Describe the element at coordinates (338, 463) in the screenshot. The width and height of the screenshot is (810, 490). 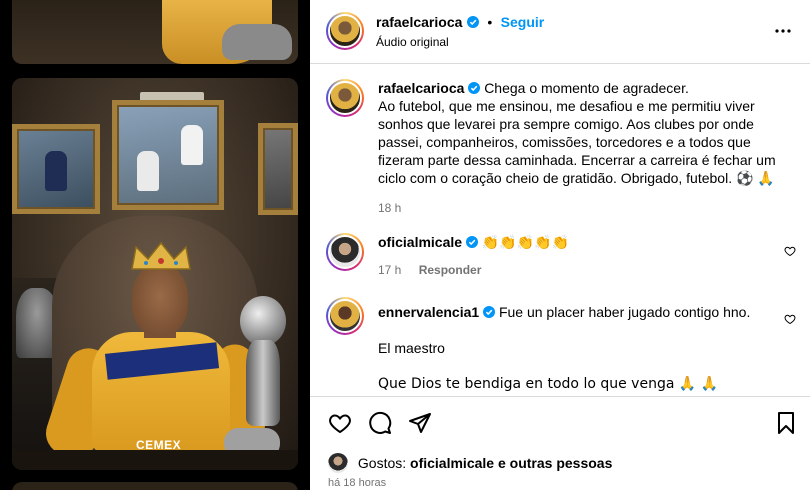
I see `liker-avatar` at that location.